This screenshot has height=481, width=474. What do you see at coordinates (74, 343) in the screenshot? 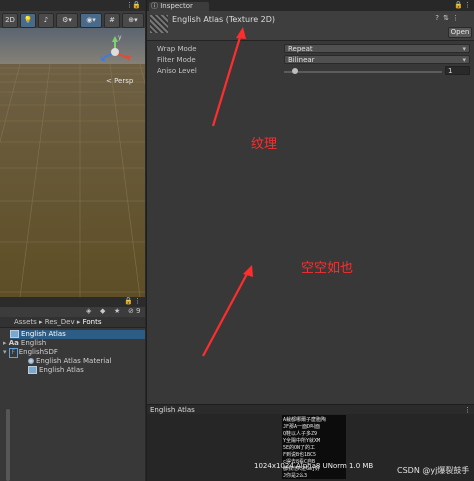
I see `list-item: ▸ Aa English` at bounding box center [74, 343].